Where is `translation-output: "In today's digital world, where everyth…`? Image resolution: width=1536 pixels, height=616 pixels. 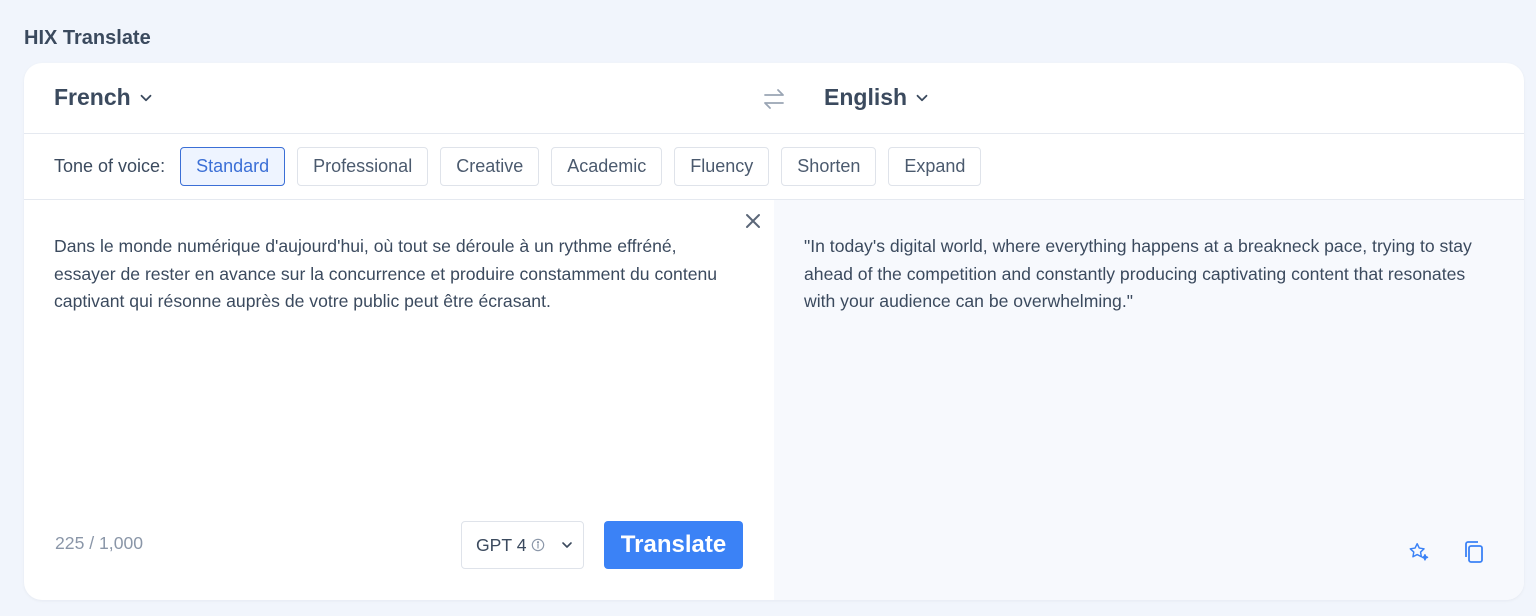 translation-output: "In today's digital world, where everyth… is located at coordinates (1138, 273).